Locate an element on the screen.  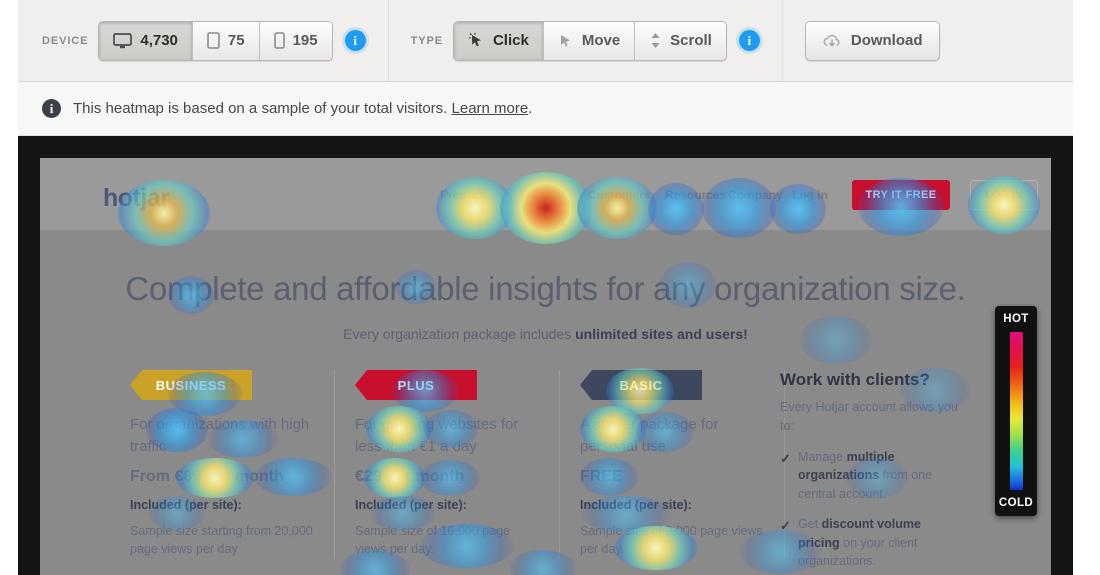
device-option-desktop: 4,730 is located at coordinates (146, 40).